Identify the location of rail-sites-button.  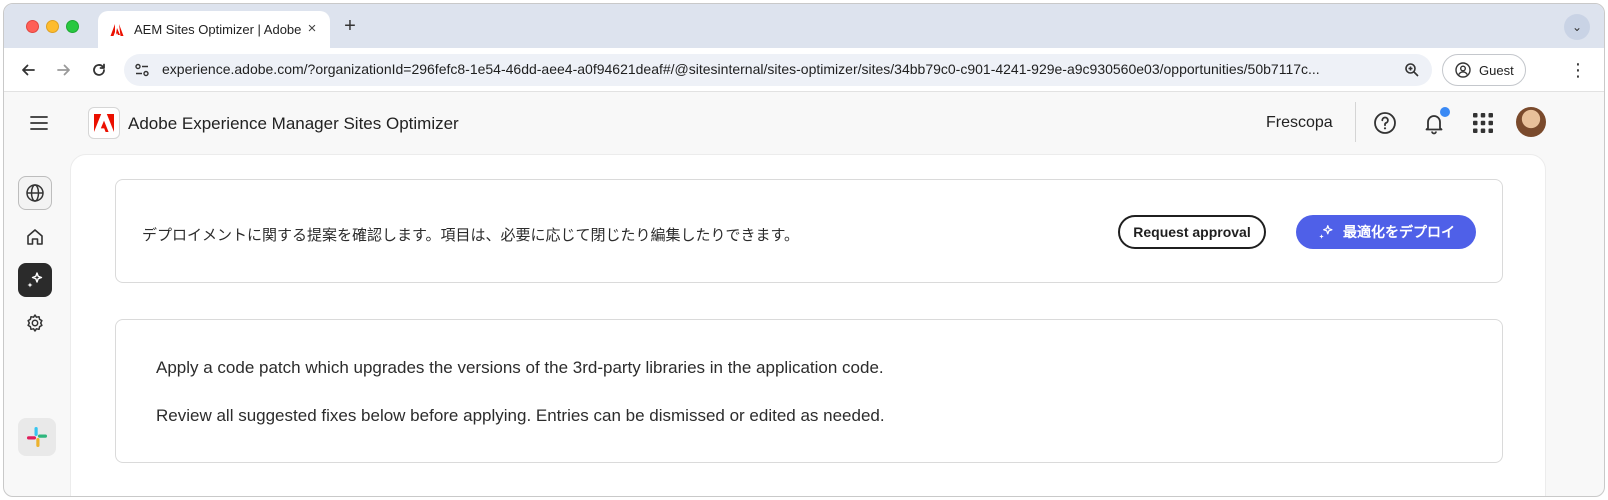
(35, 193).